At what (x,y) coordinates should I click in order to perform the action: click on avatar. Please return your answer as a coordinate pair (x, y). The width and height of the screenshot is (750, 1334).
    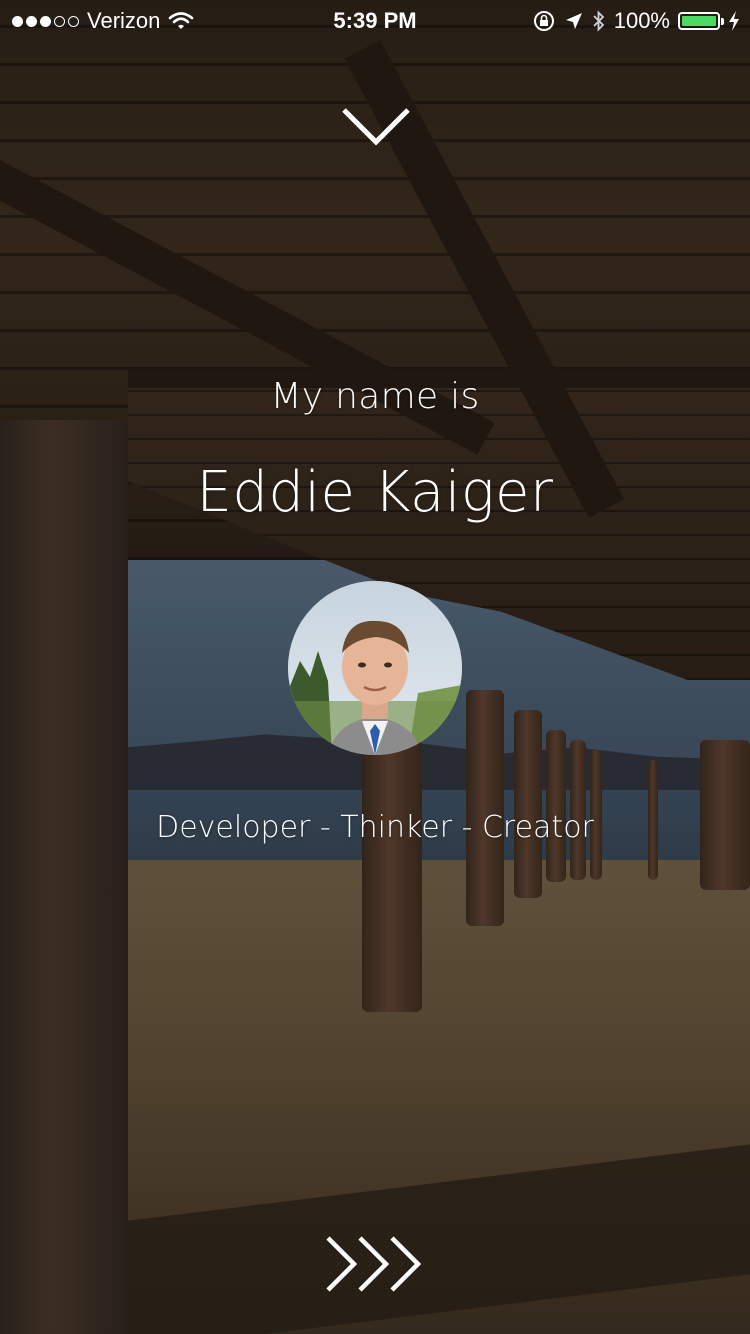
    Looking at the image, I should click on (375, 668).